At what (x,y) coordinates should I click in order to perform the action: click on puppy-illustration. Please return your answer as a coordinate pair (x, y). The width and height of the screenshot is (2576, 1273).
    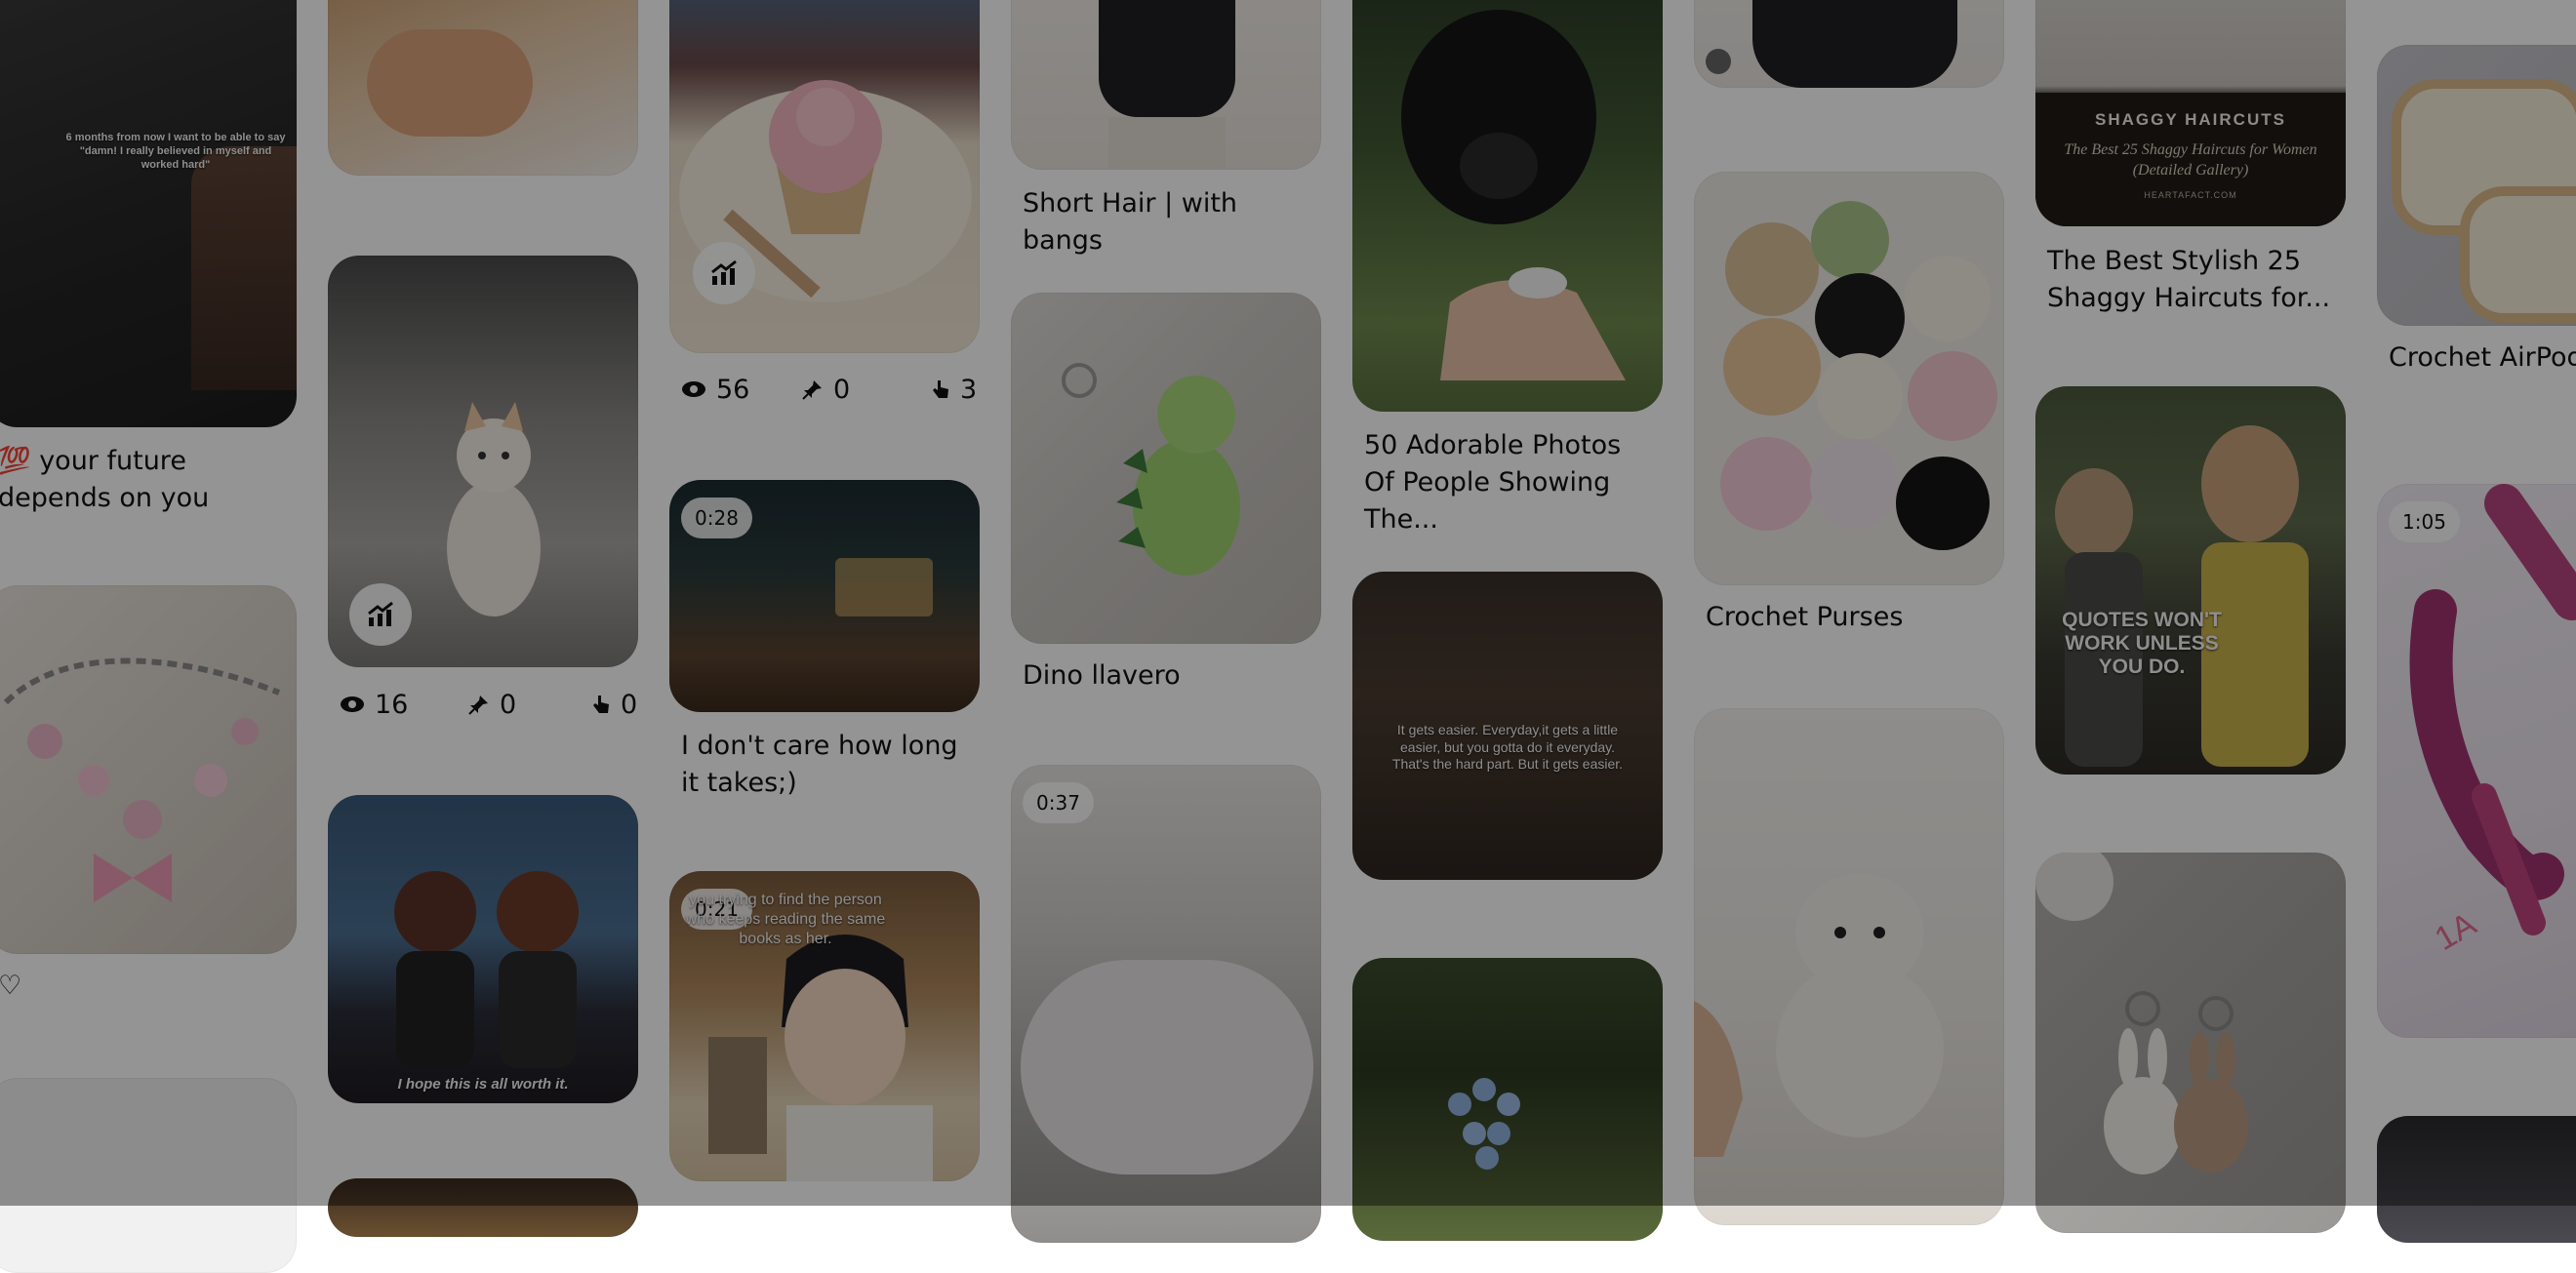
    Looking at the image, I should click on (1513, 195).